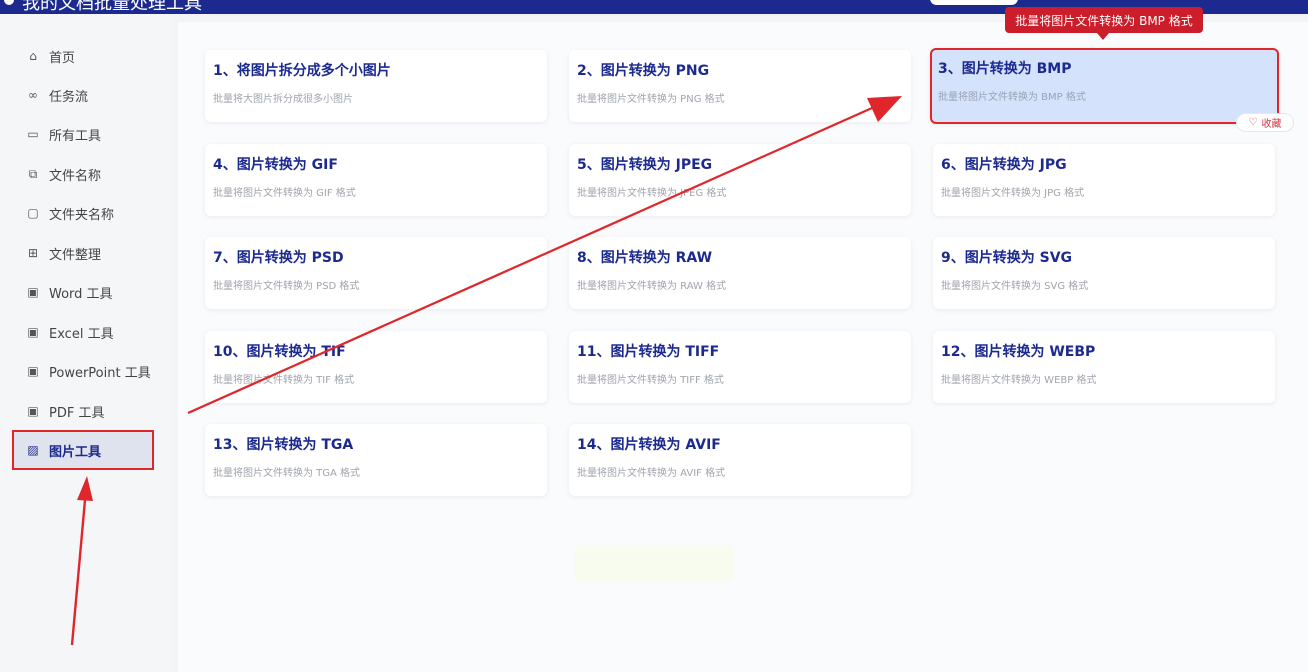 Image resolution: width=1308 pixels, height=672 pixels. Describe the element at coordinates (33, 450) in the screenshot. I see `image-icon: ▨` at that location.